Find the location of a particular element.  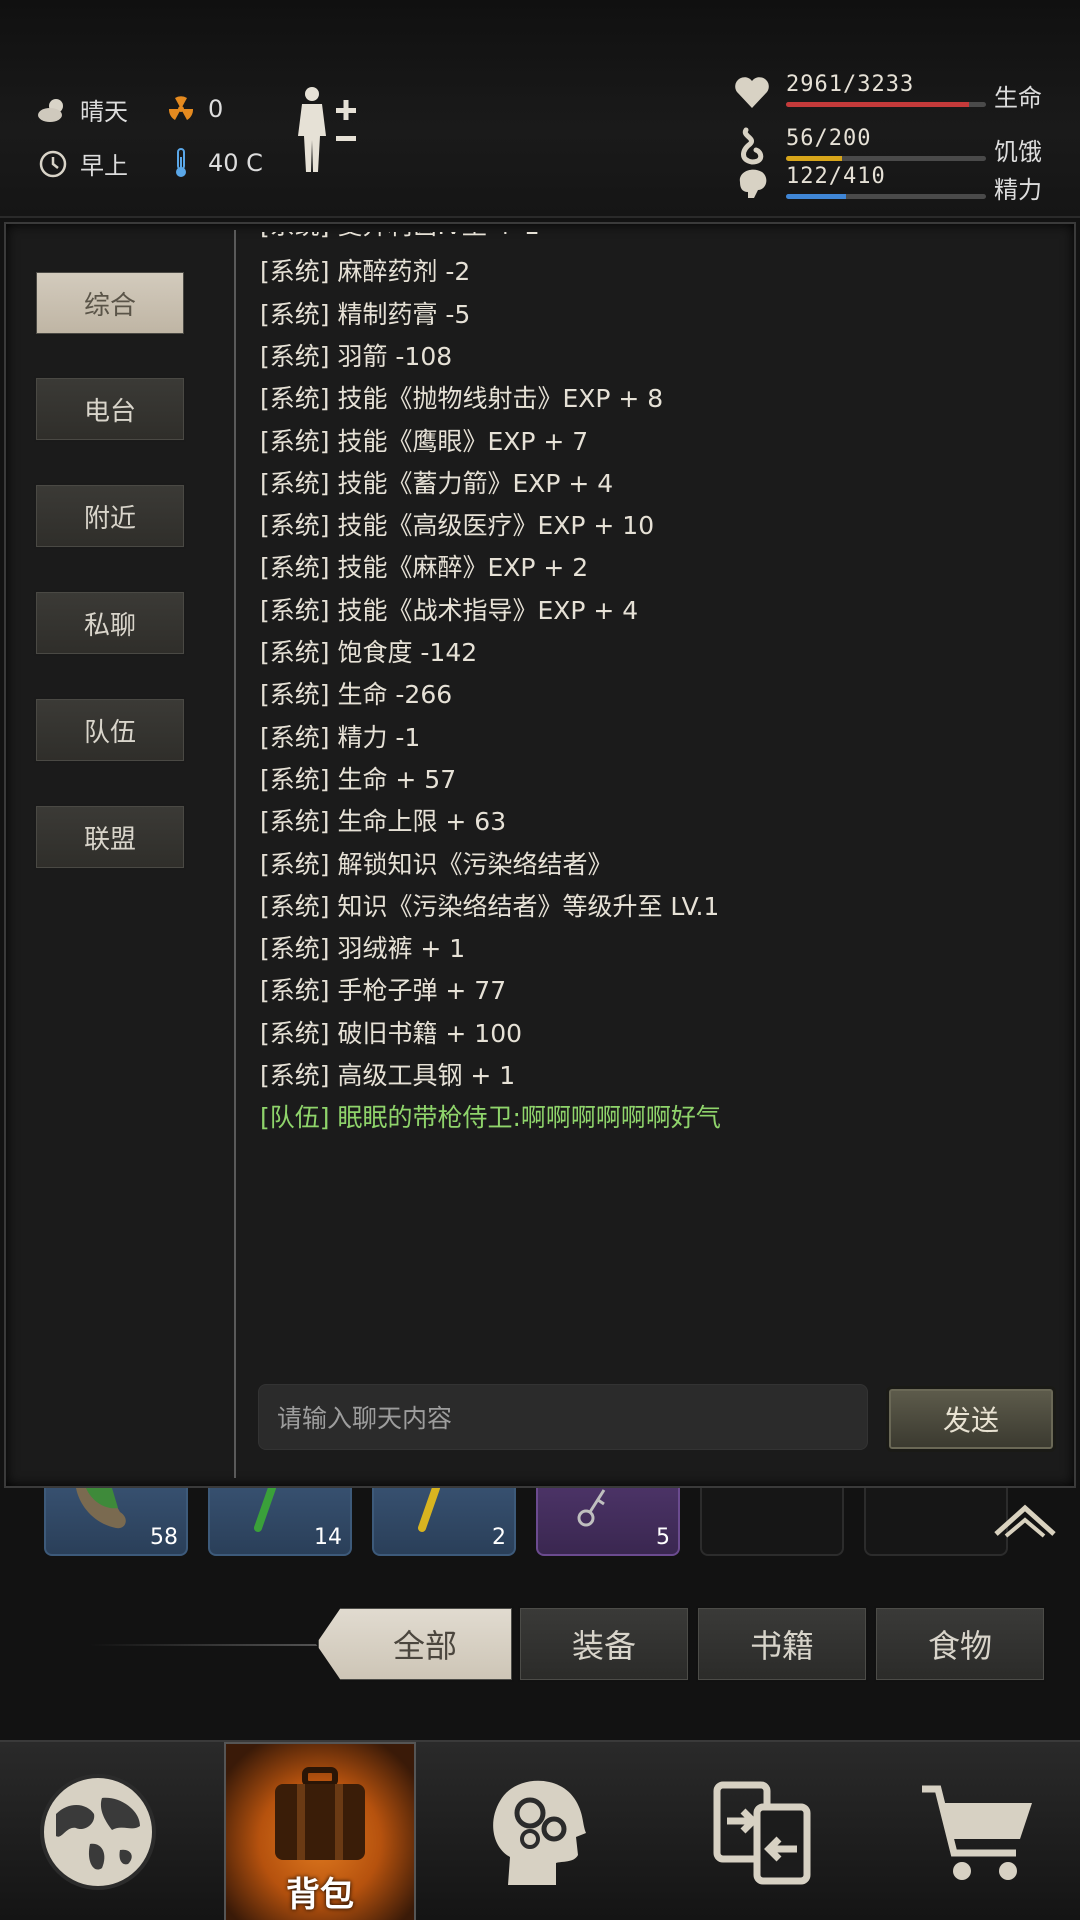

temperature-indicator: 40 C is located at coordinates (213, 163).